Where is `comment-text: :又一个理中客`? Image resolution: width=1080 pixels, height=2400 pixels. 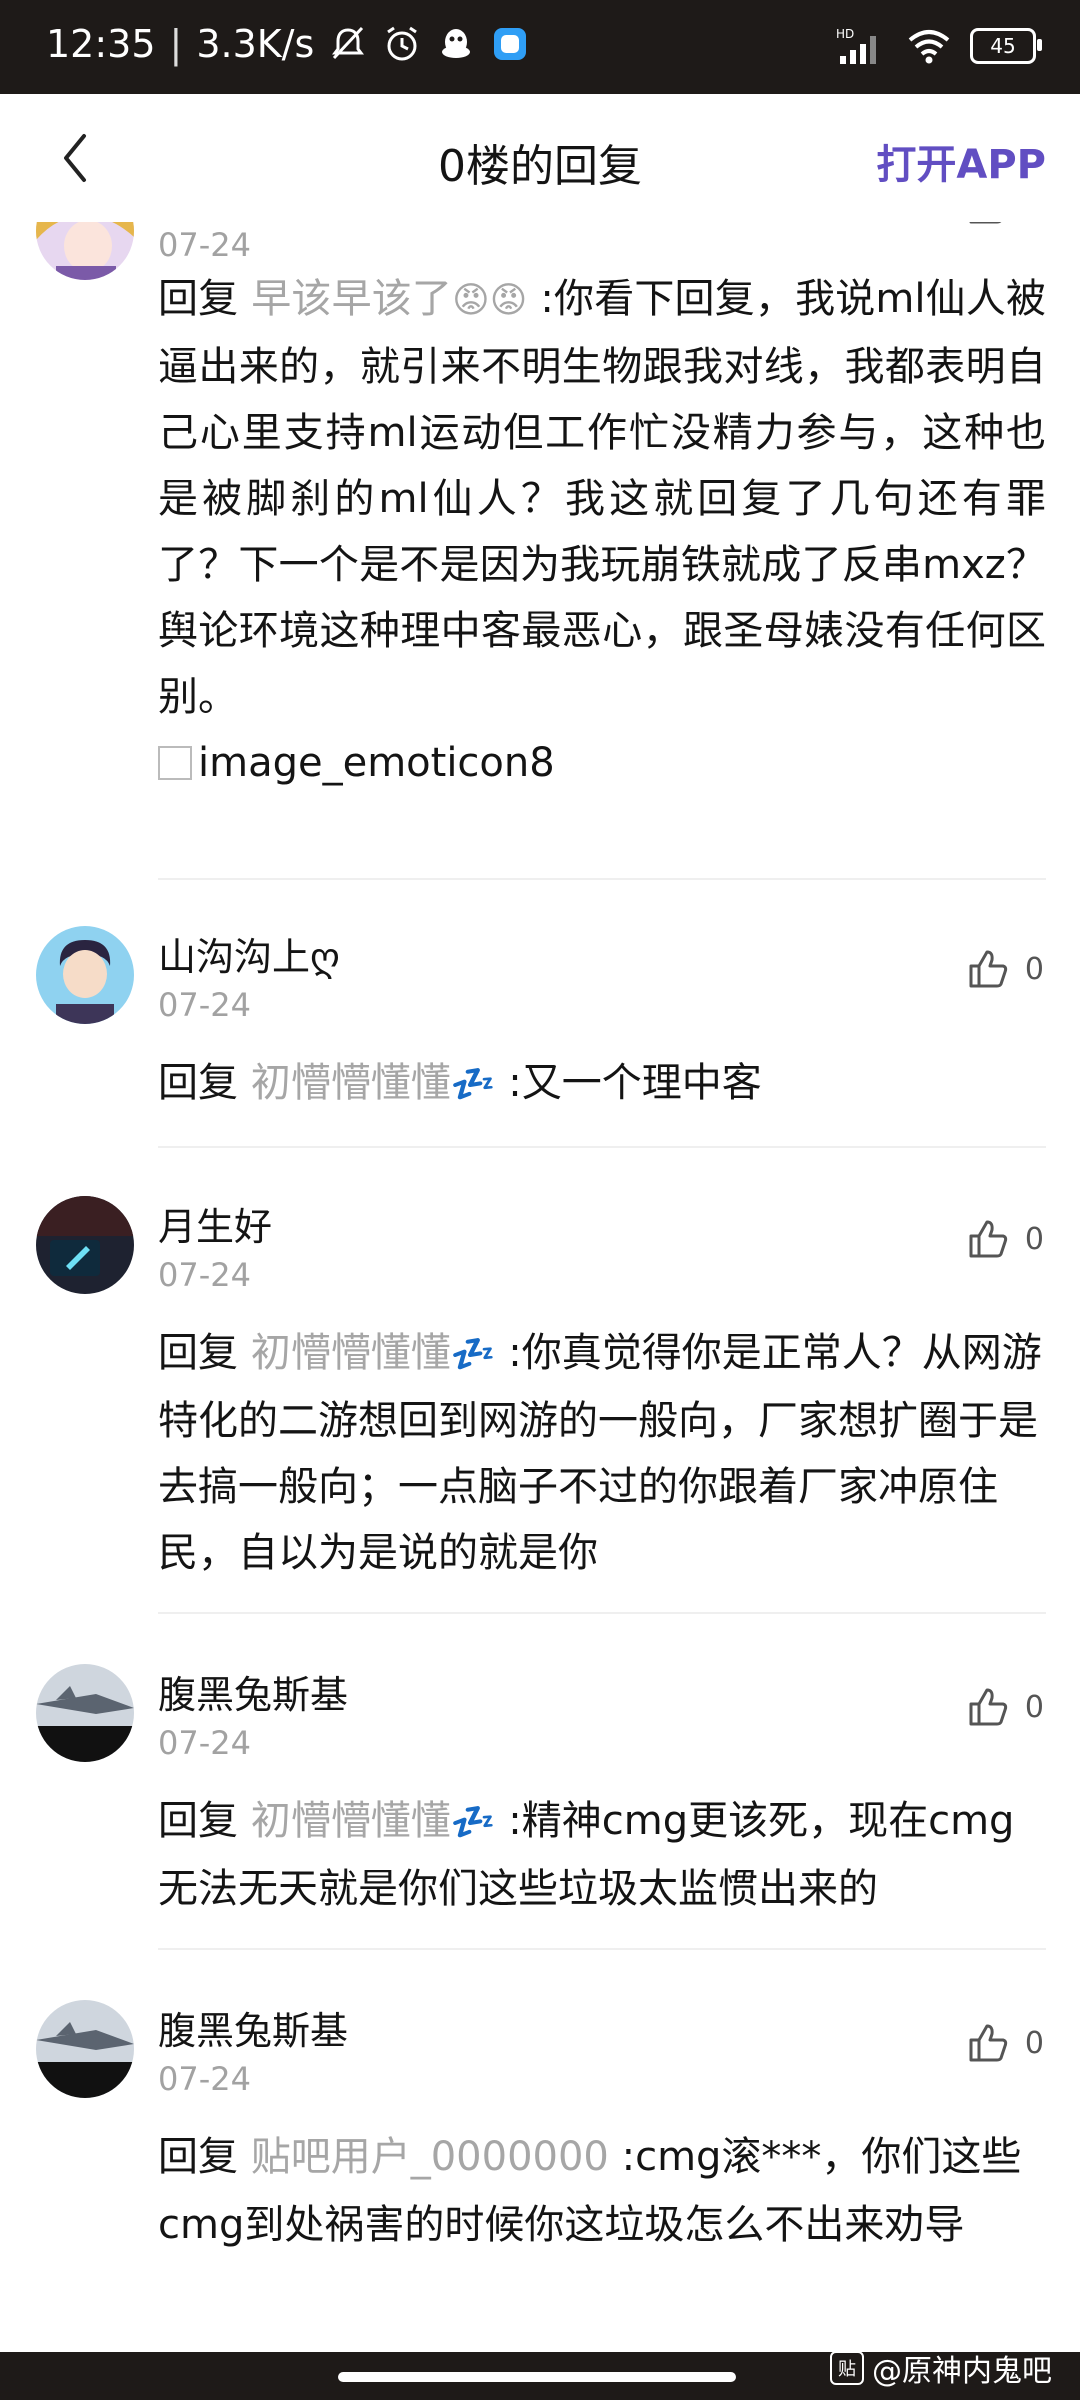
comment-text: :又一个理中客 is located at coordinates (635, 1083).